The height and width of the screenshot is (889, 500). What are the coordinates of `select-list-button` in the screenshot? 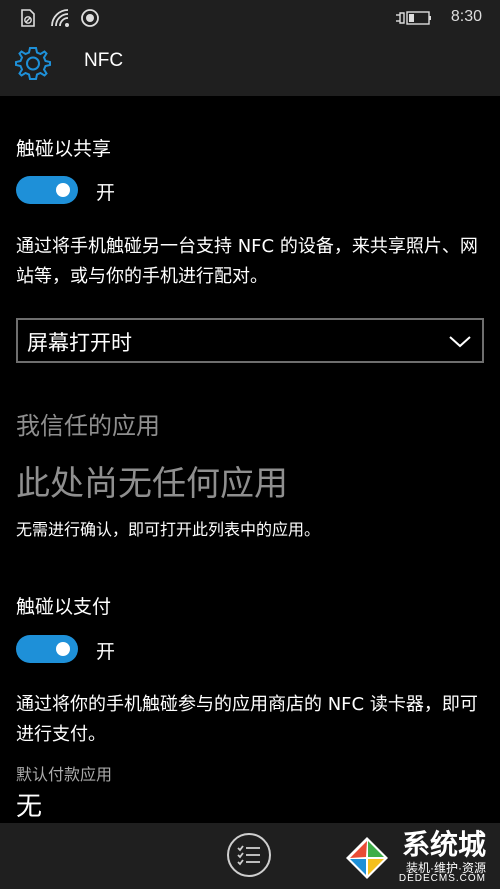 It's located at (249, 855).